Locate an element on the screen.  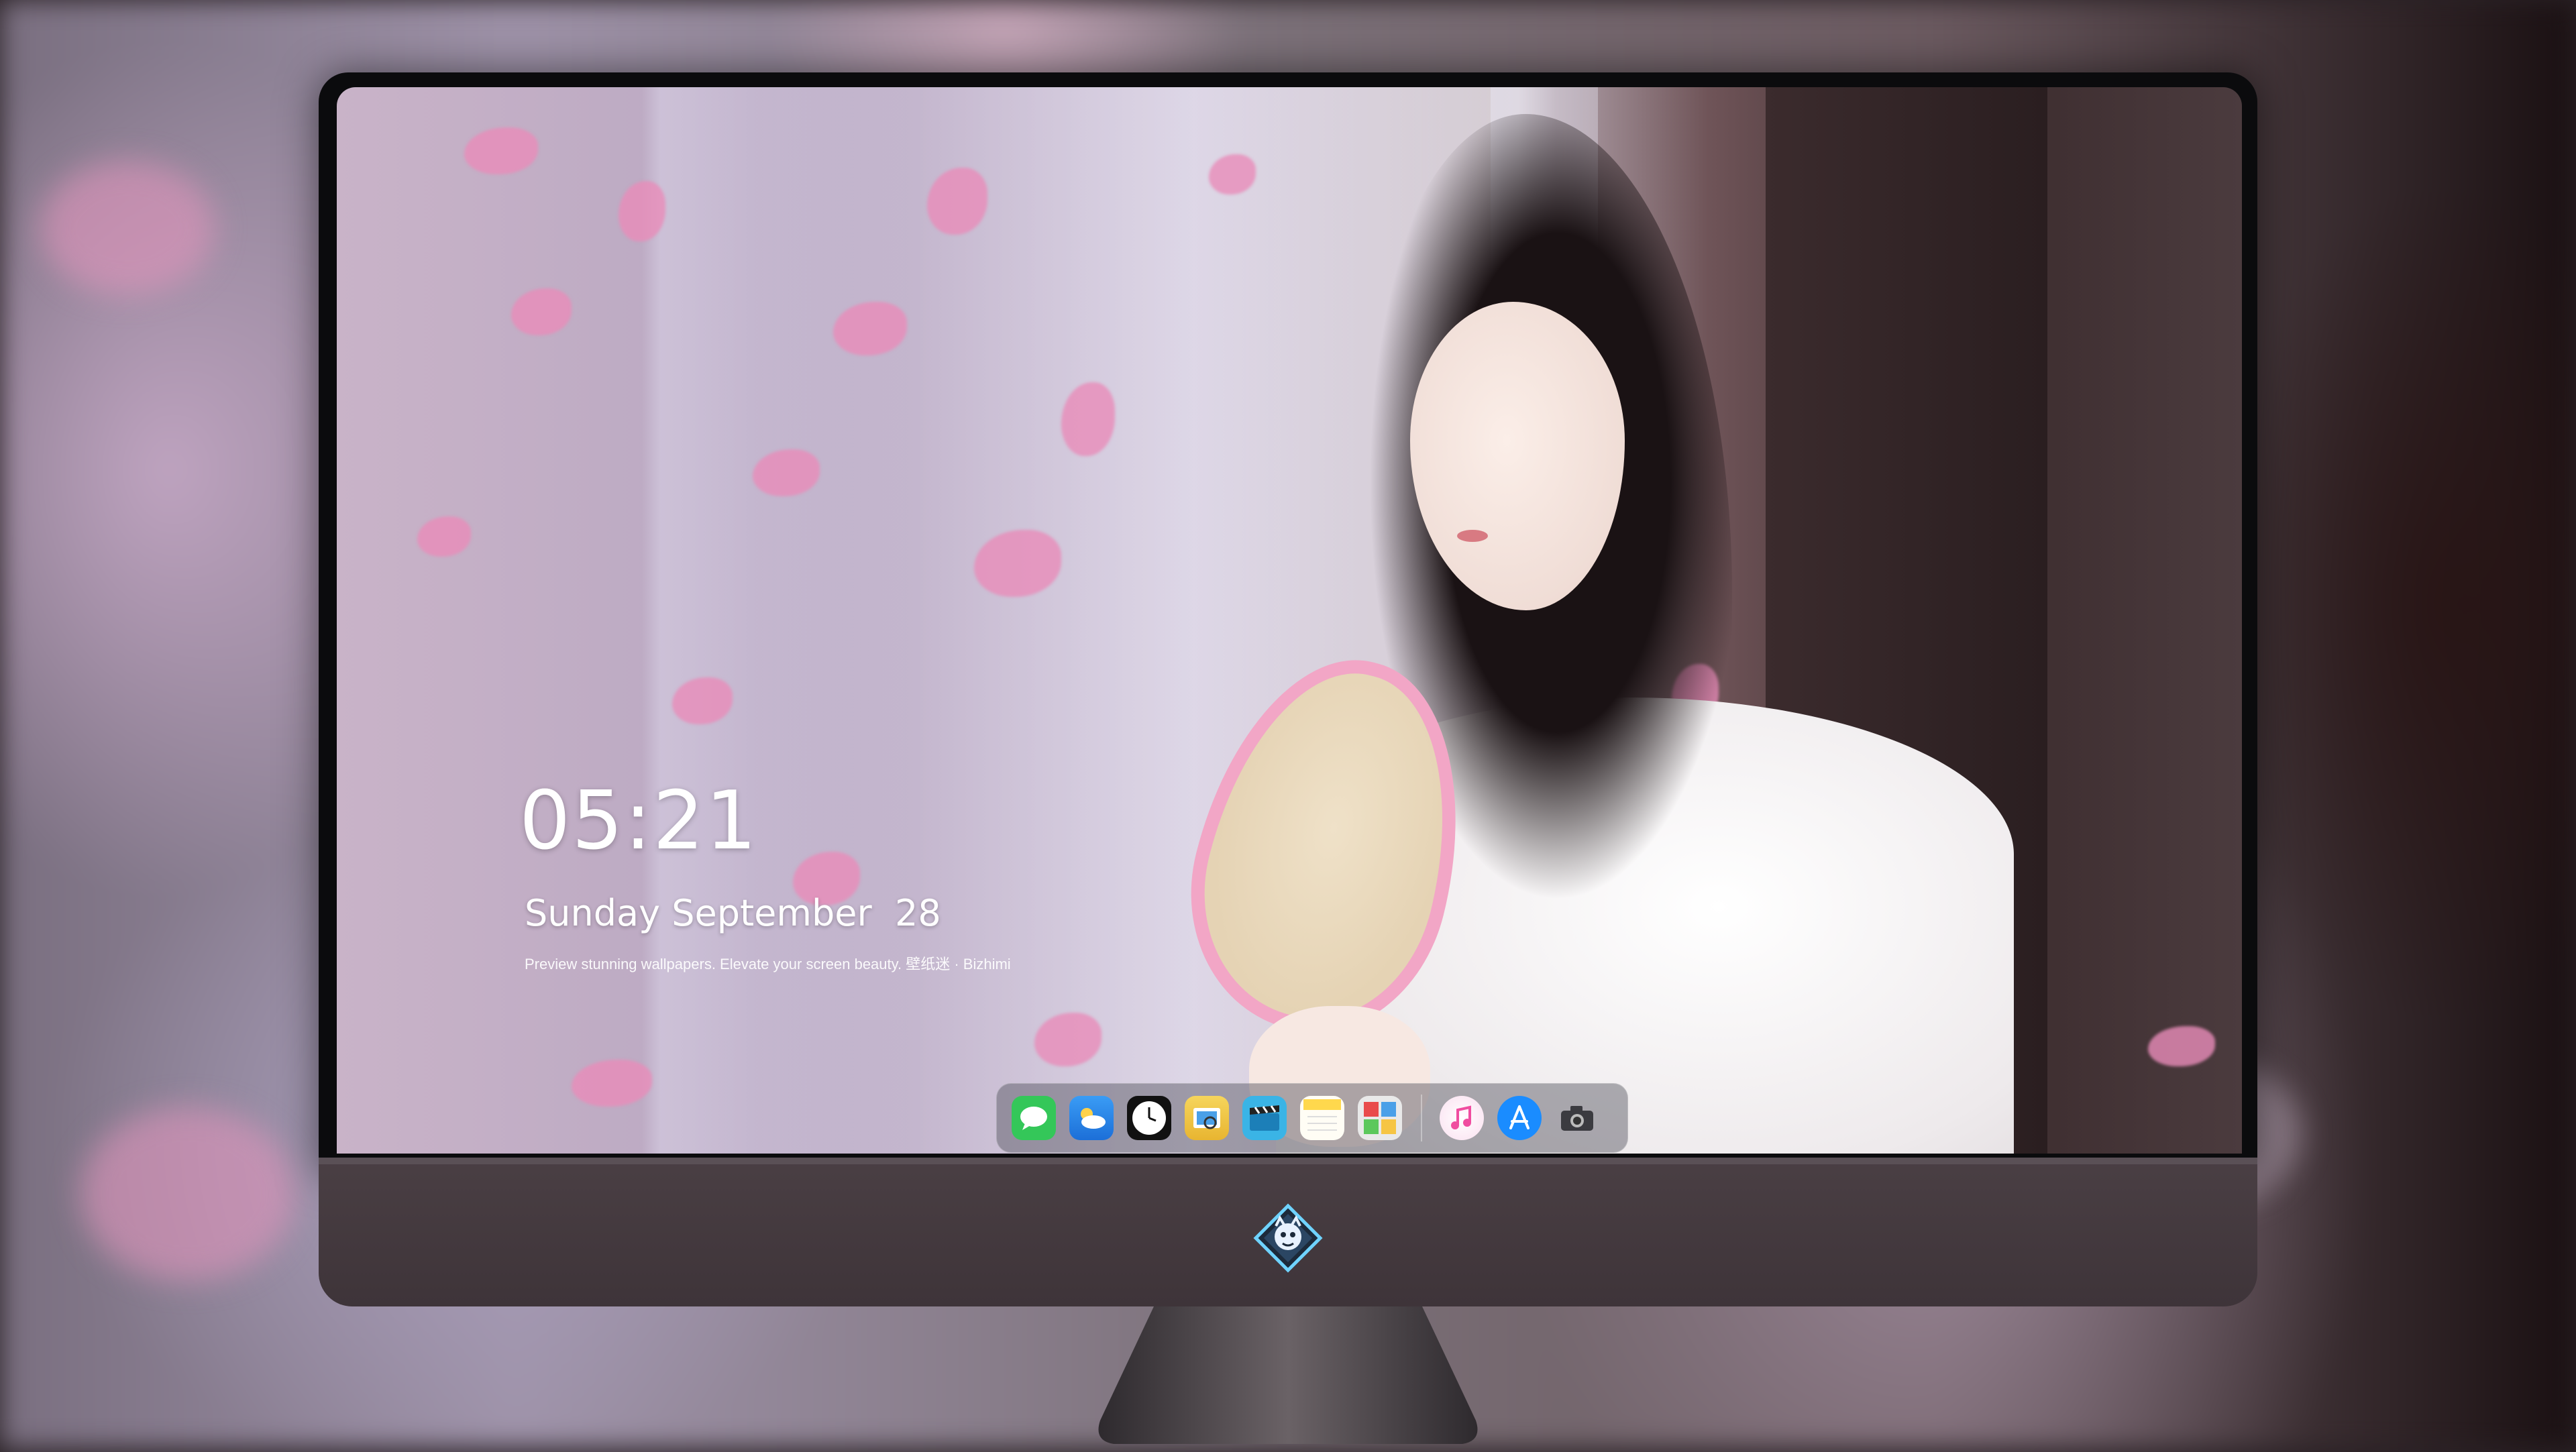
lips is located at coordinates (1472, 536).